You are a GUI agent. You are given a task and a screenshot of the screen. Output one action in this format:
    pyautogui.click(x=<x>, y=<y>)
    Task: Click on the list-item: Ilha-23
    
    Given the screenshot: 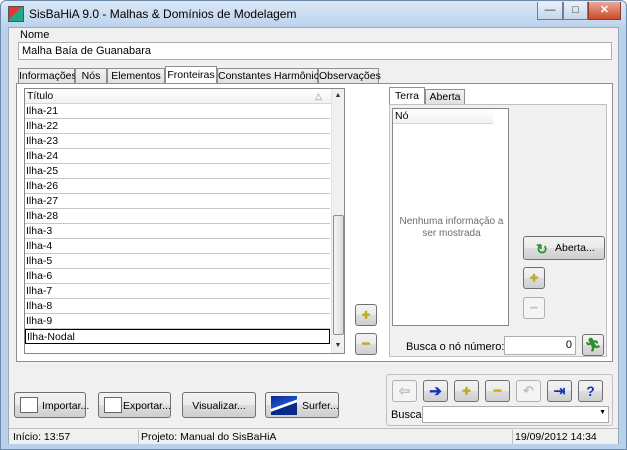 What is the action you would take?
    pyautogui.click(x=177, y=141)
    